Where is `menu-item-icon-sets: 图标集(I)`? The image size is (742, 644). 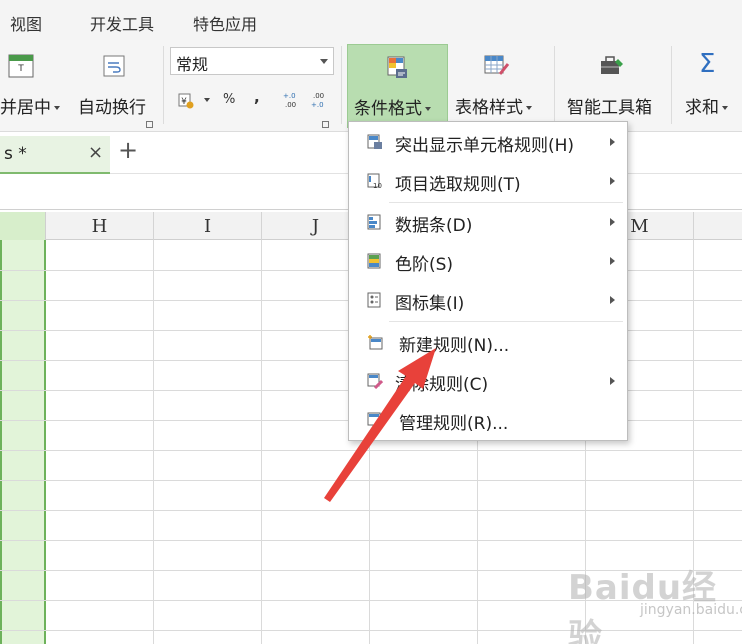 menu-item-icon-sets: 图标集(I) is located at coordinates (488, 301).